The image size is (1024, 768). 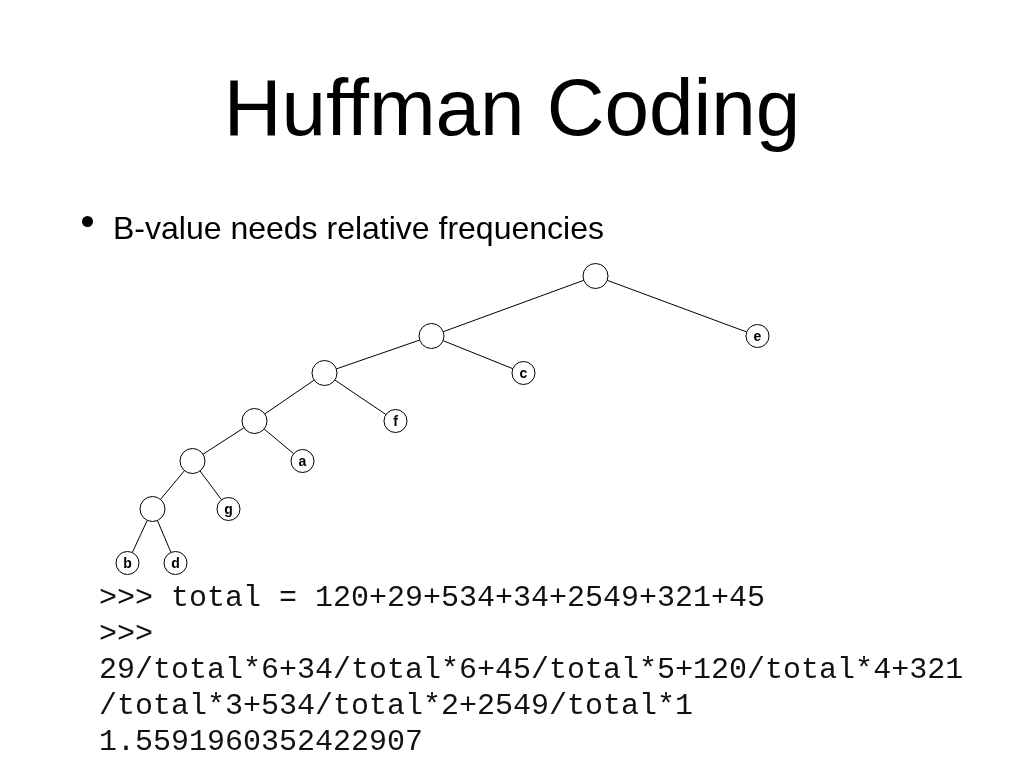 What do you see at coordinates (432, 598) in the screenshot?
I see `code-line: >>> total = 120+29+534+34+2549+321+45` at bounding box center [432, 598].